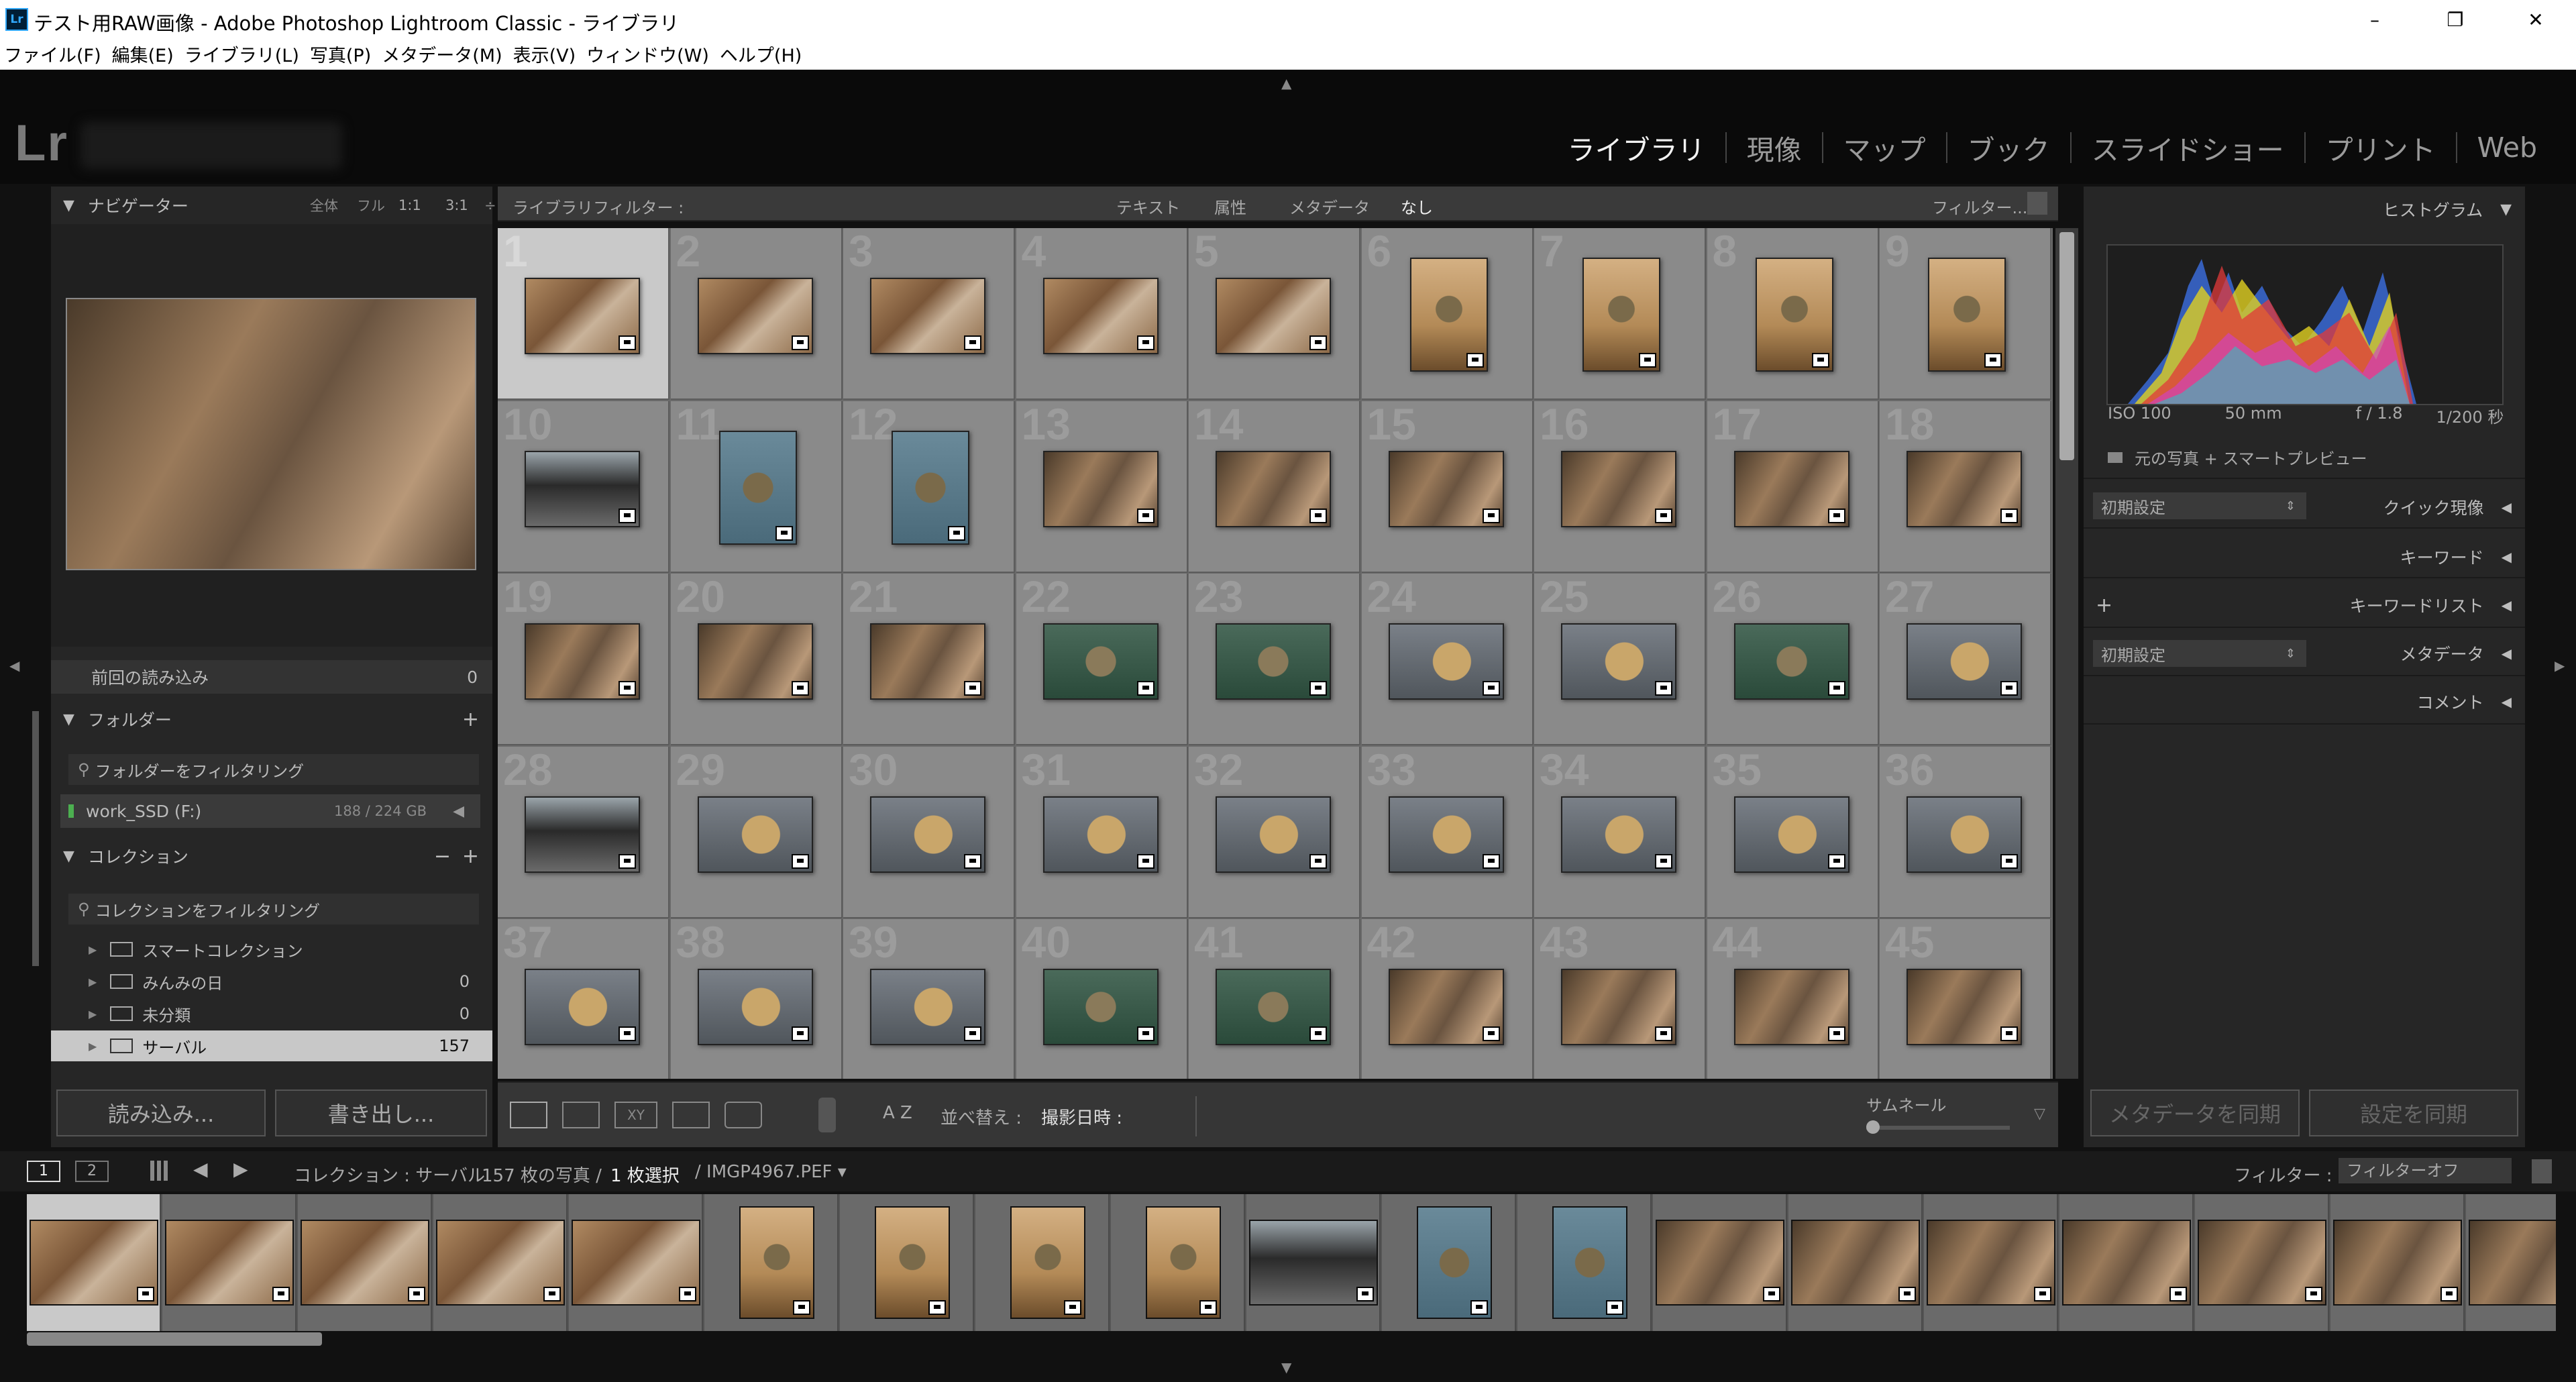 The width and height of the screenshot is (2576, 1382). I want to click on keyword-list-header: + キーワードリスト ◀, so click(2298, 605).